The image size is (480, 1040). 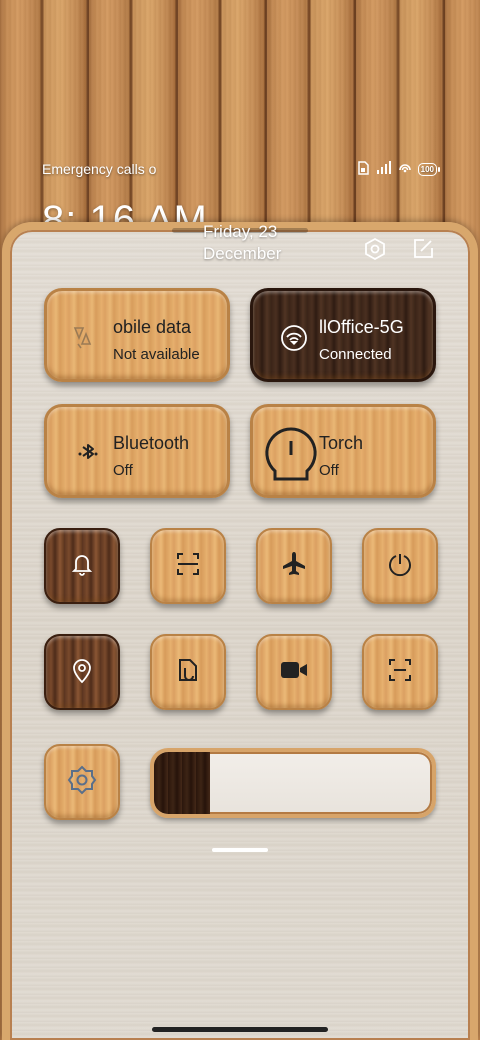 I want to click on screen-record-toggle, so click(x=294, y=672).